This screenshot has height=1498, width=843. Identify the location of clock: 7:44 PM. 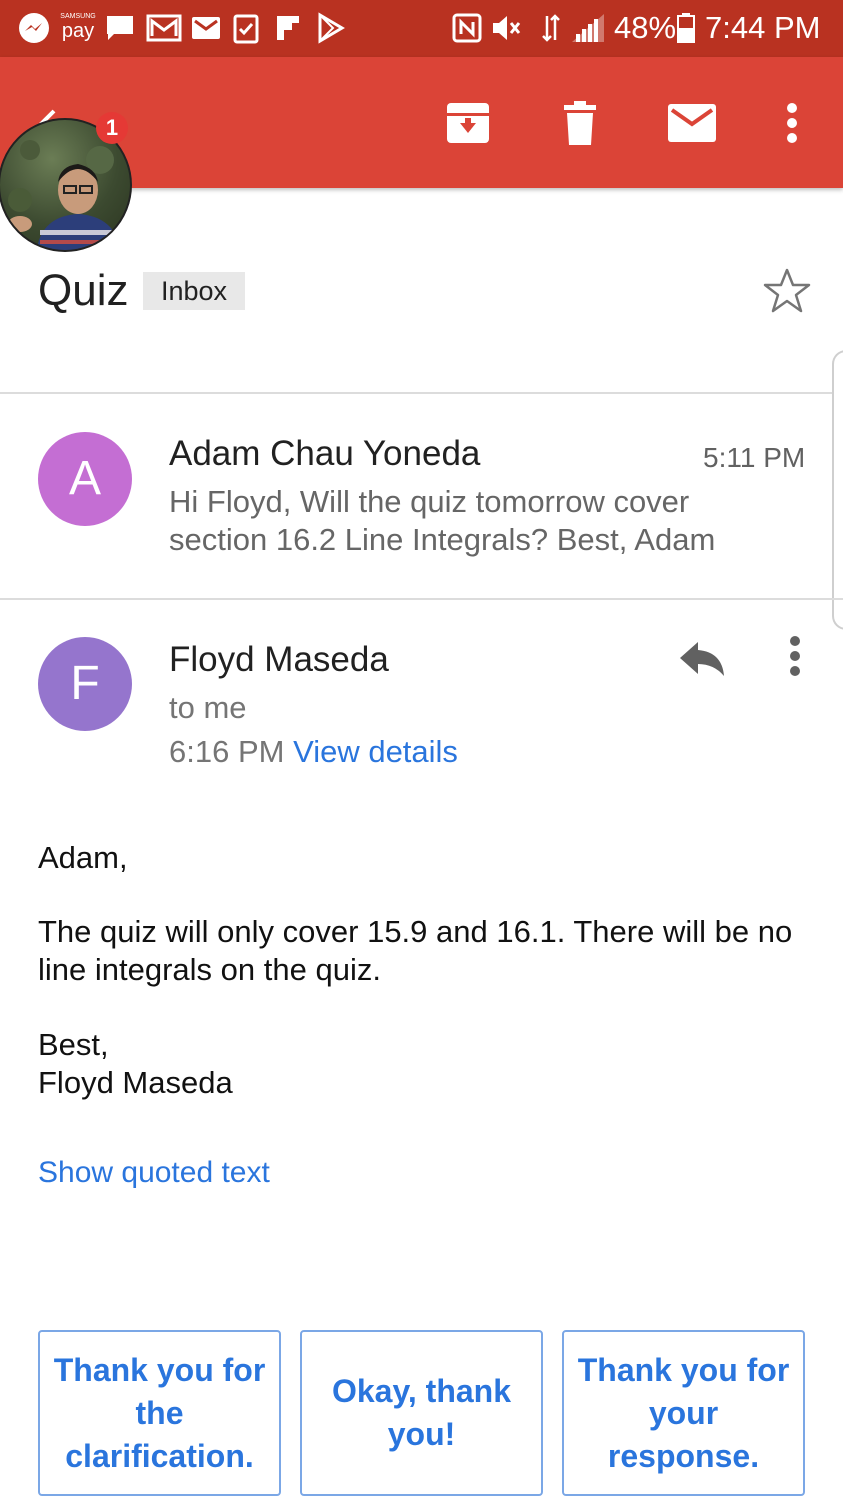
(763, 27).